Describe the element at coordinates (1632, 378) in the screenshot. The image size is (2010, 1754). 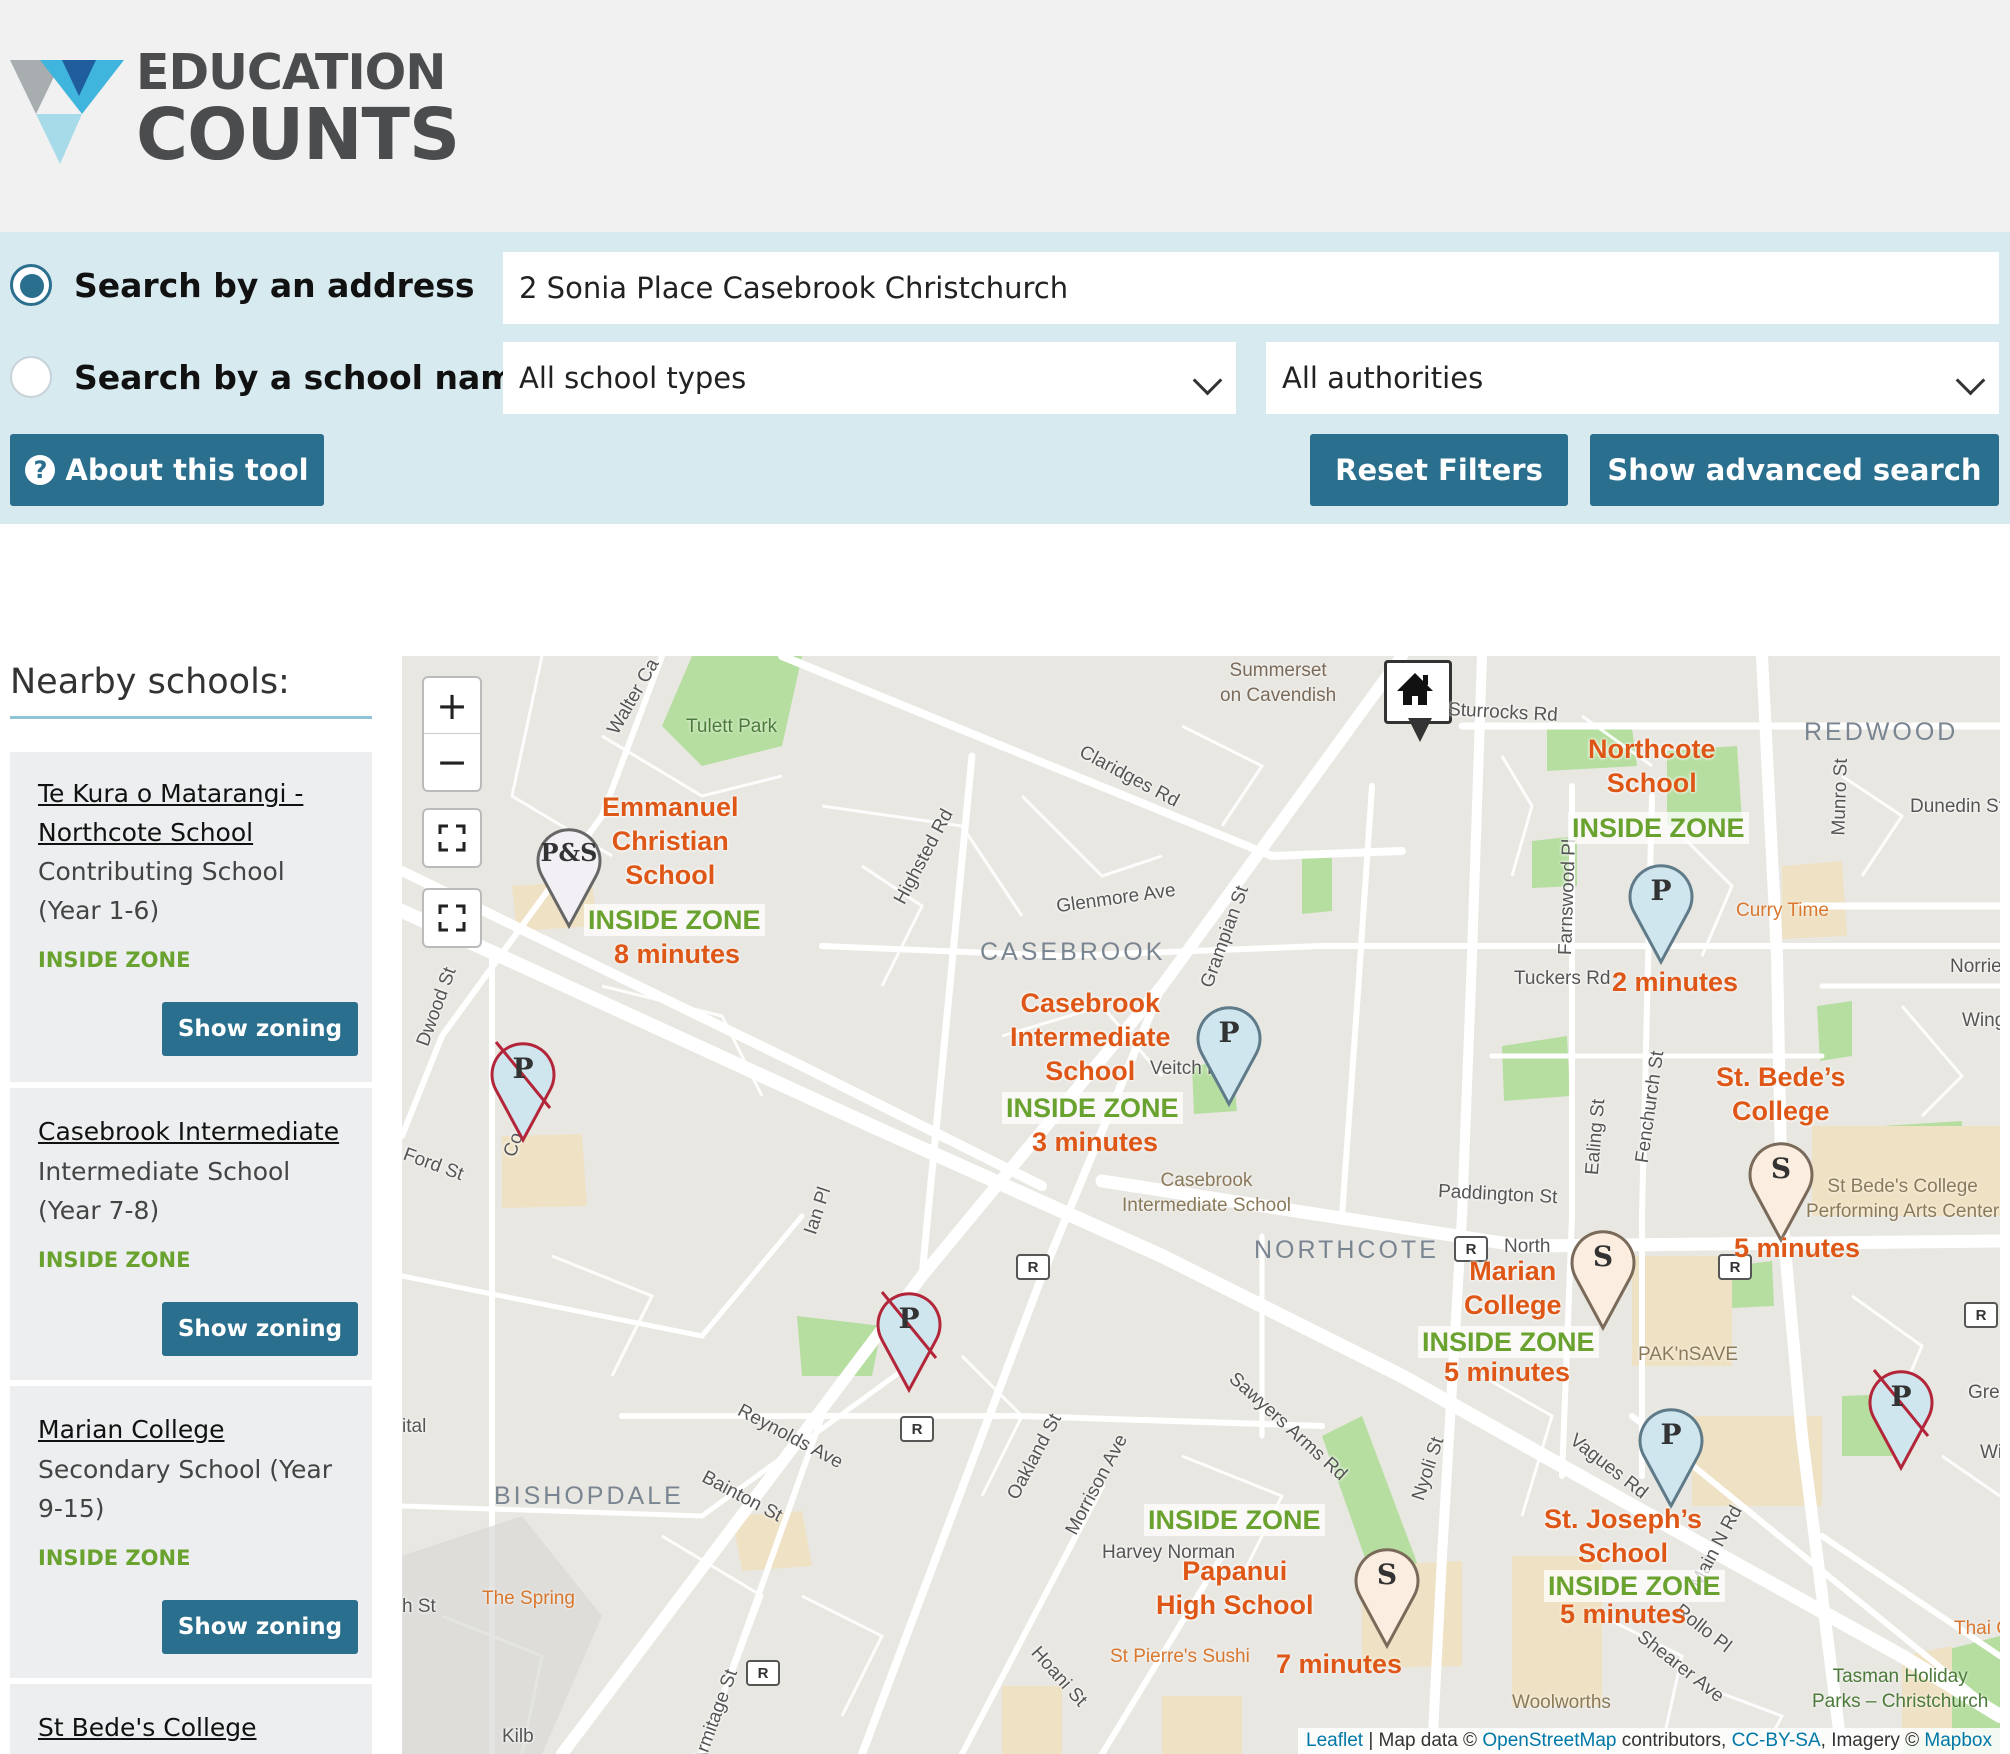
I see `authorities-select: All authorities` at that location.